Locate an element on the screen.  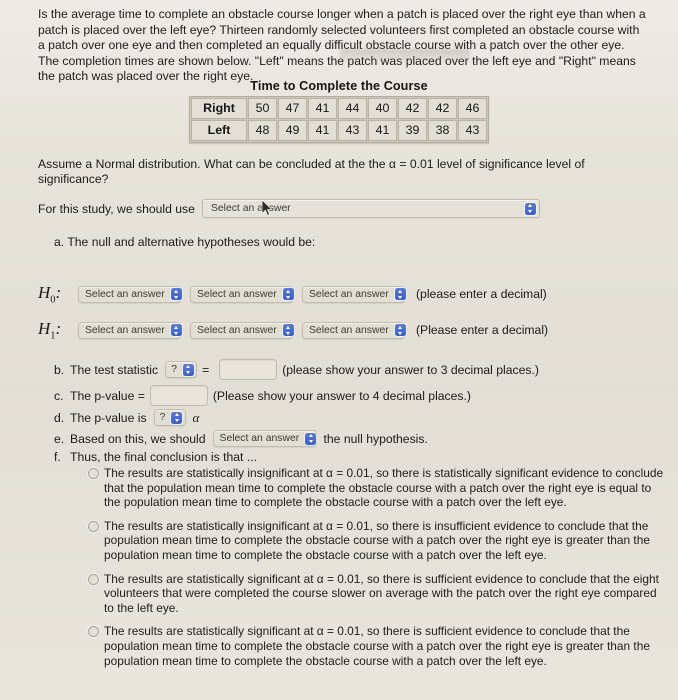
h0-value-select: Select an answer is located at coordinates (354, 294).